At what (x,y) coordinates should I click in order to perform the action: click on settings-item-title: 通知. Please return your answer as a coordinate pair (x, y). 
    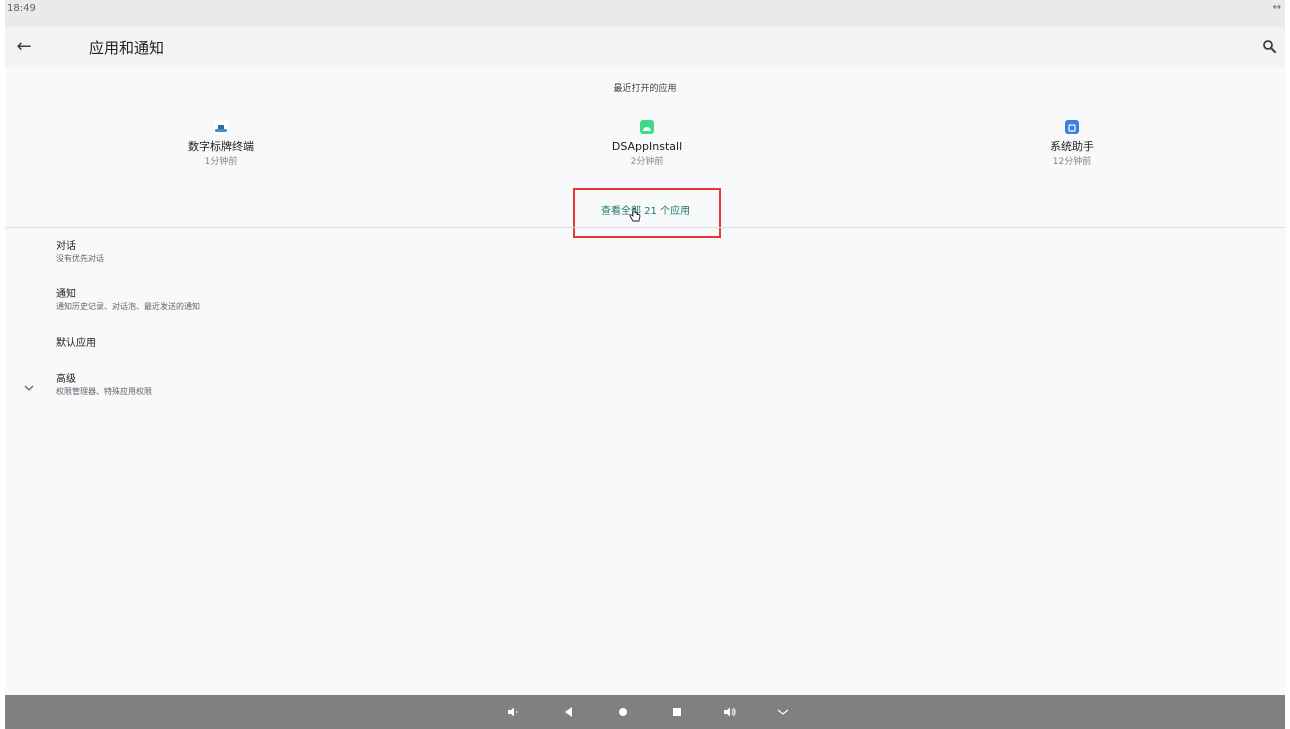
    Looking at the image, I should click on (66, 294).